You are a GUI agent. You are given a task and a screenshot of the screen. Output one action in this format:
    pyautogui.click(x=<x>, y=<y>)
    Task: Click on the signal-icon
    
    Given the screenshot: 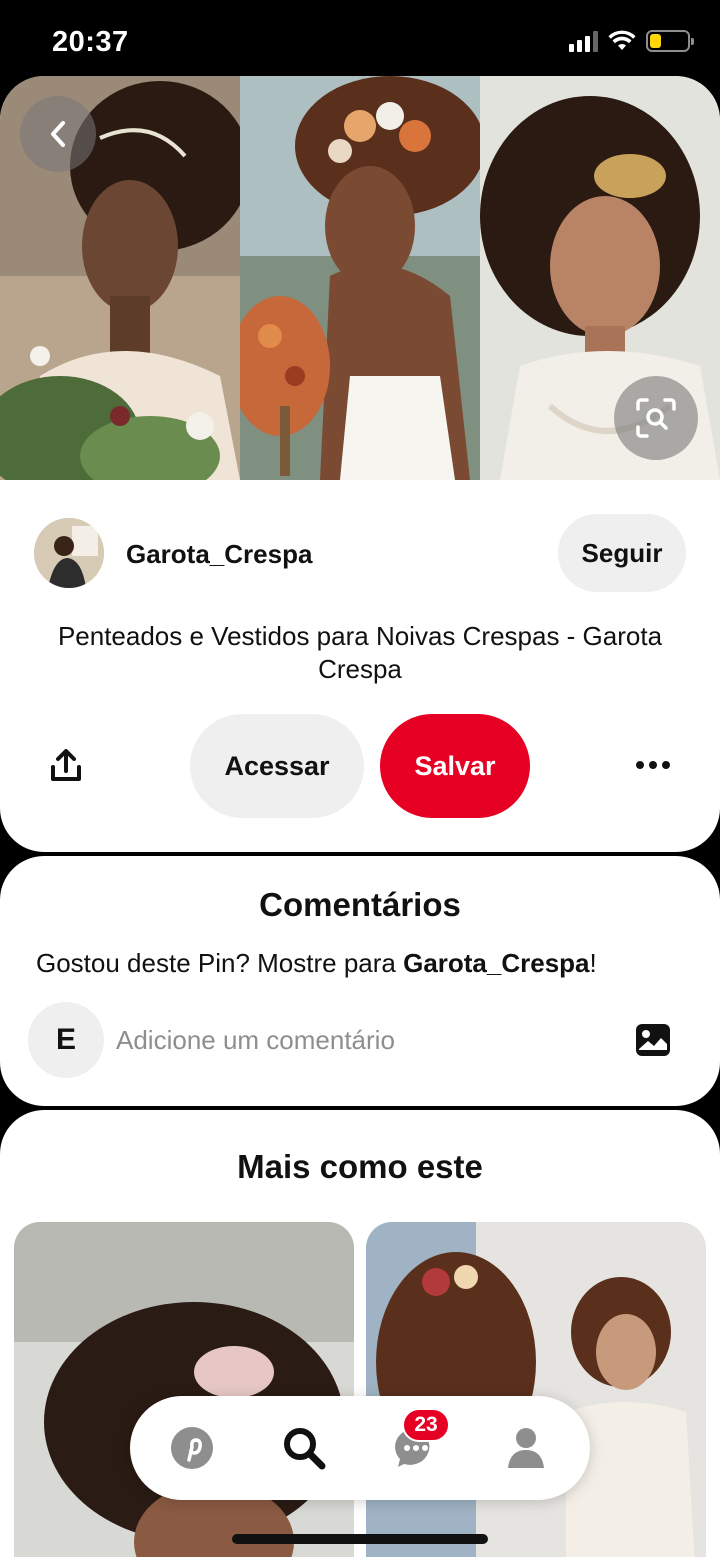 What is the action you would take?
    pyautogui.click(x=583, y=41)
    